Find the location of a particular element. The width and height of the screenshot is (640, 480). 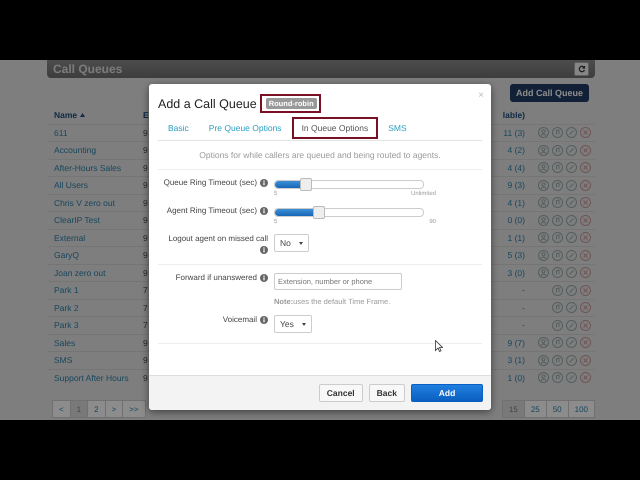

queue-link: SMS is located at coordinates (98, 360).